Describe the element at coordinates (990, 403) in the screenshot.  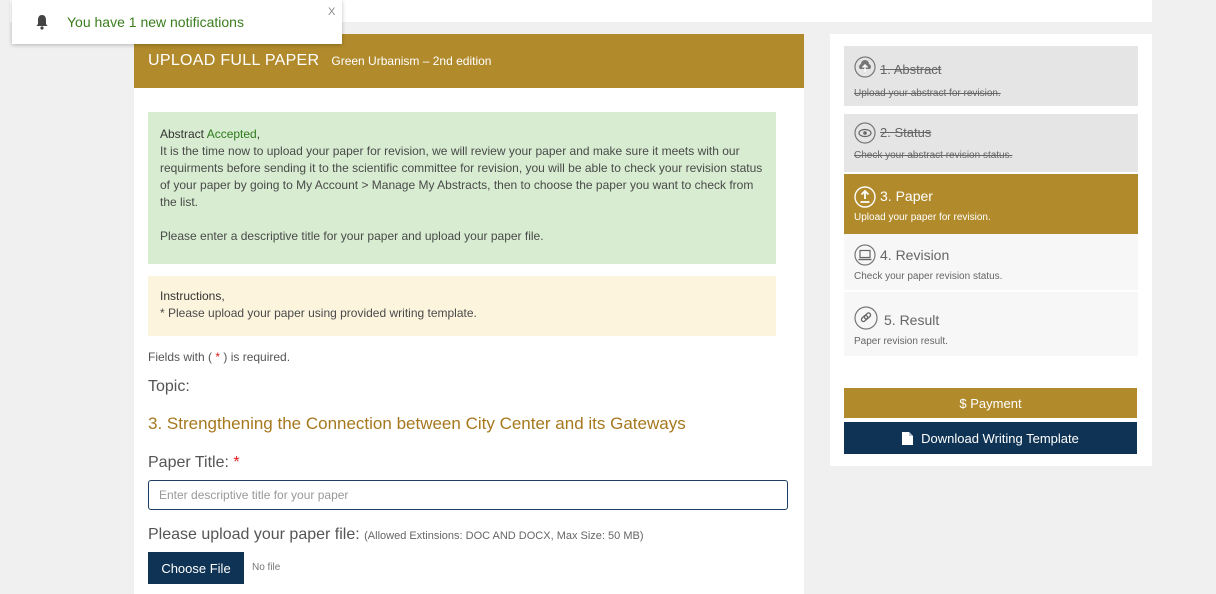
I see `payment-button: $ Payment` at that location.